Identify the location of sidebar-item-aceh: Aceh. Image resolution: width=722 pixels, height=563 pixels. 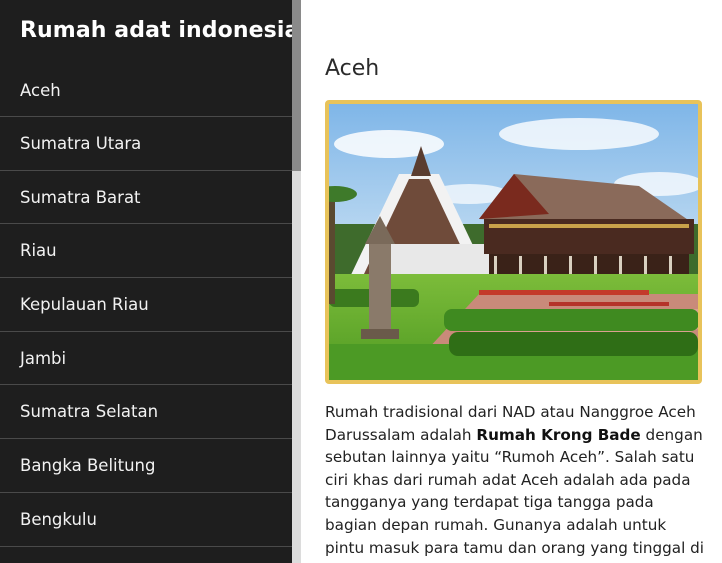
(146, 90).